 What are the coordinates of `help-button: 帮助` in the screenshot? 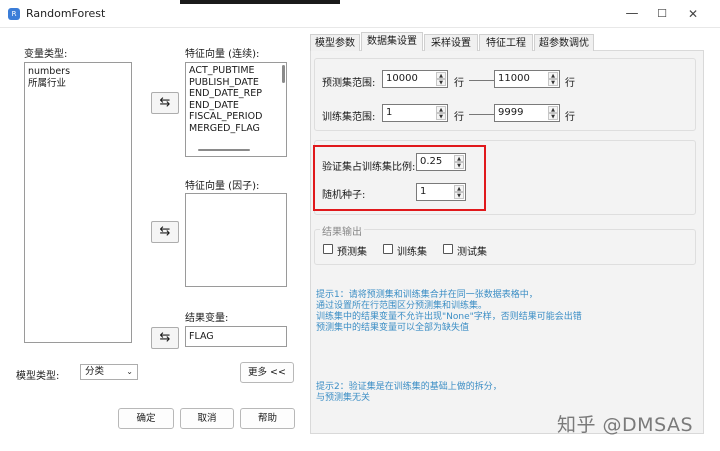 It's located at (267, 418).